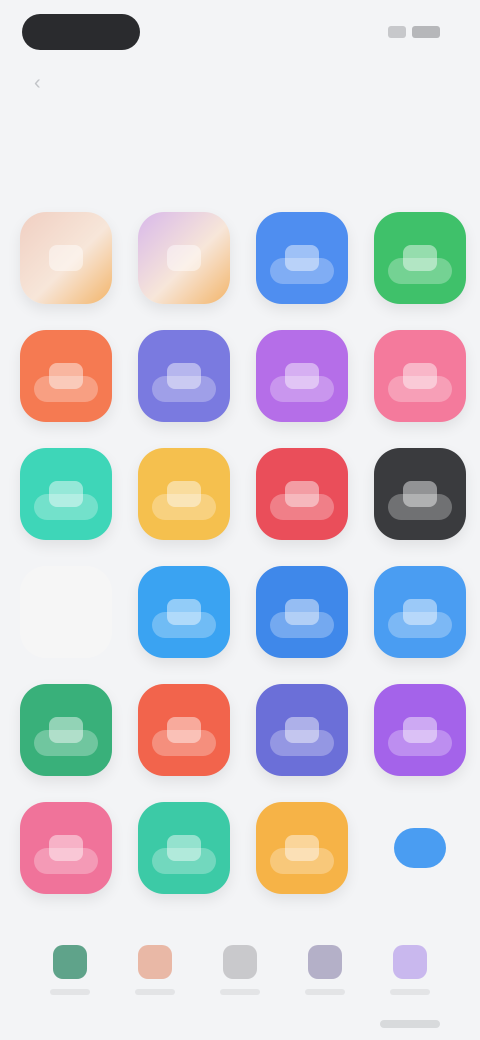 The height and width of the screenshot is (1040, 480). What do you see at coordinates (426, 32) in the screenshot?
I see `battery-icon` at bounding box center [426, 32].